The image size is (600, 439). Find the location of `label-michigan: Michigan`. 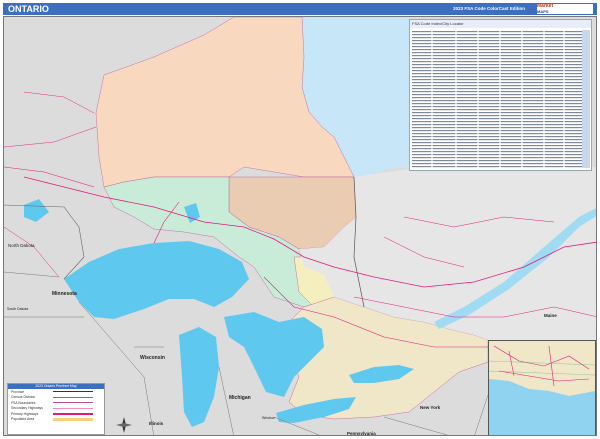

label-michigan: Michigan is located at coordinates (240, 398).